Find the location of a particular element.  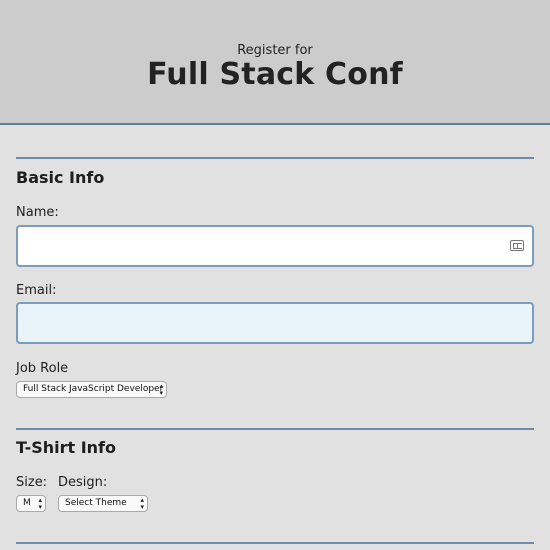

contact-card-icon is located at coordinates (517, 245).